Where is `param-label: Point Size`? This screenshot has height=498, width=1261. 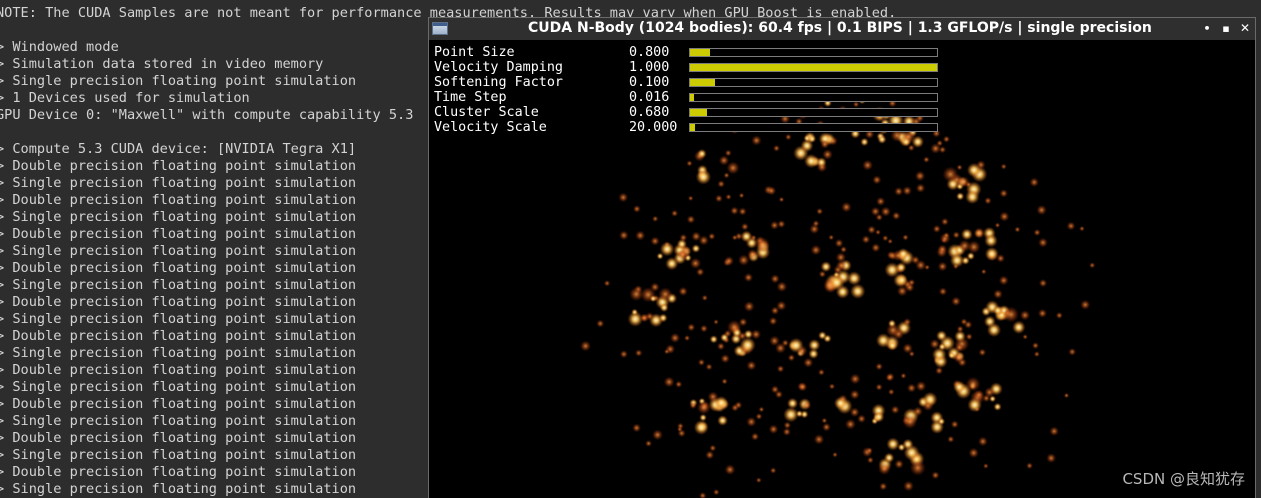
param-label: Point Size is located at coordinates (474, 52).